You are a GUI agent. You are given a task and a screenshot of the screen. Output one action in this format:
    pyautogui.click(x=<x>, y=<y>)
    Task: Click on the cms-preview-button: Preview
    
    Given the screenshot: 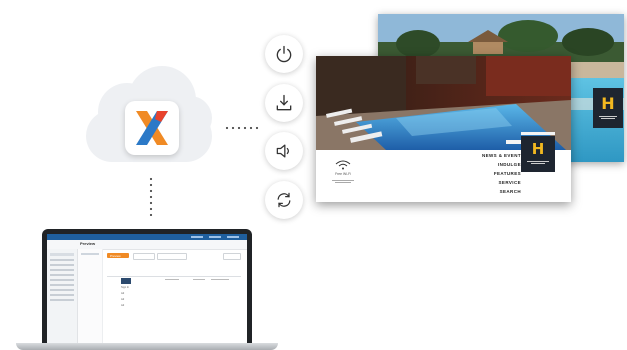 What is the action you would take?
    pyautogui.click(x=118, y=255)
    